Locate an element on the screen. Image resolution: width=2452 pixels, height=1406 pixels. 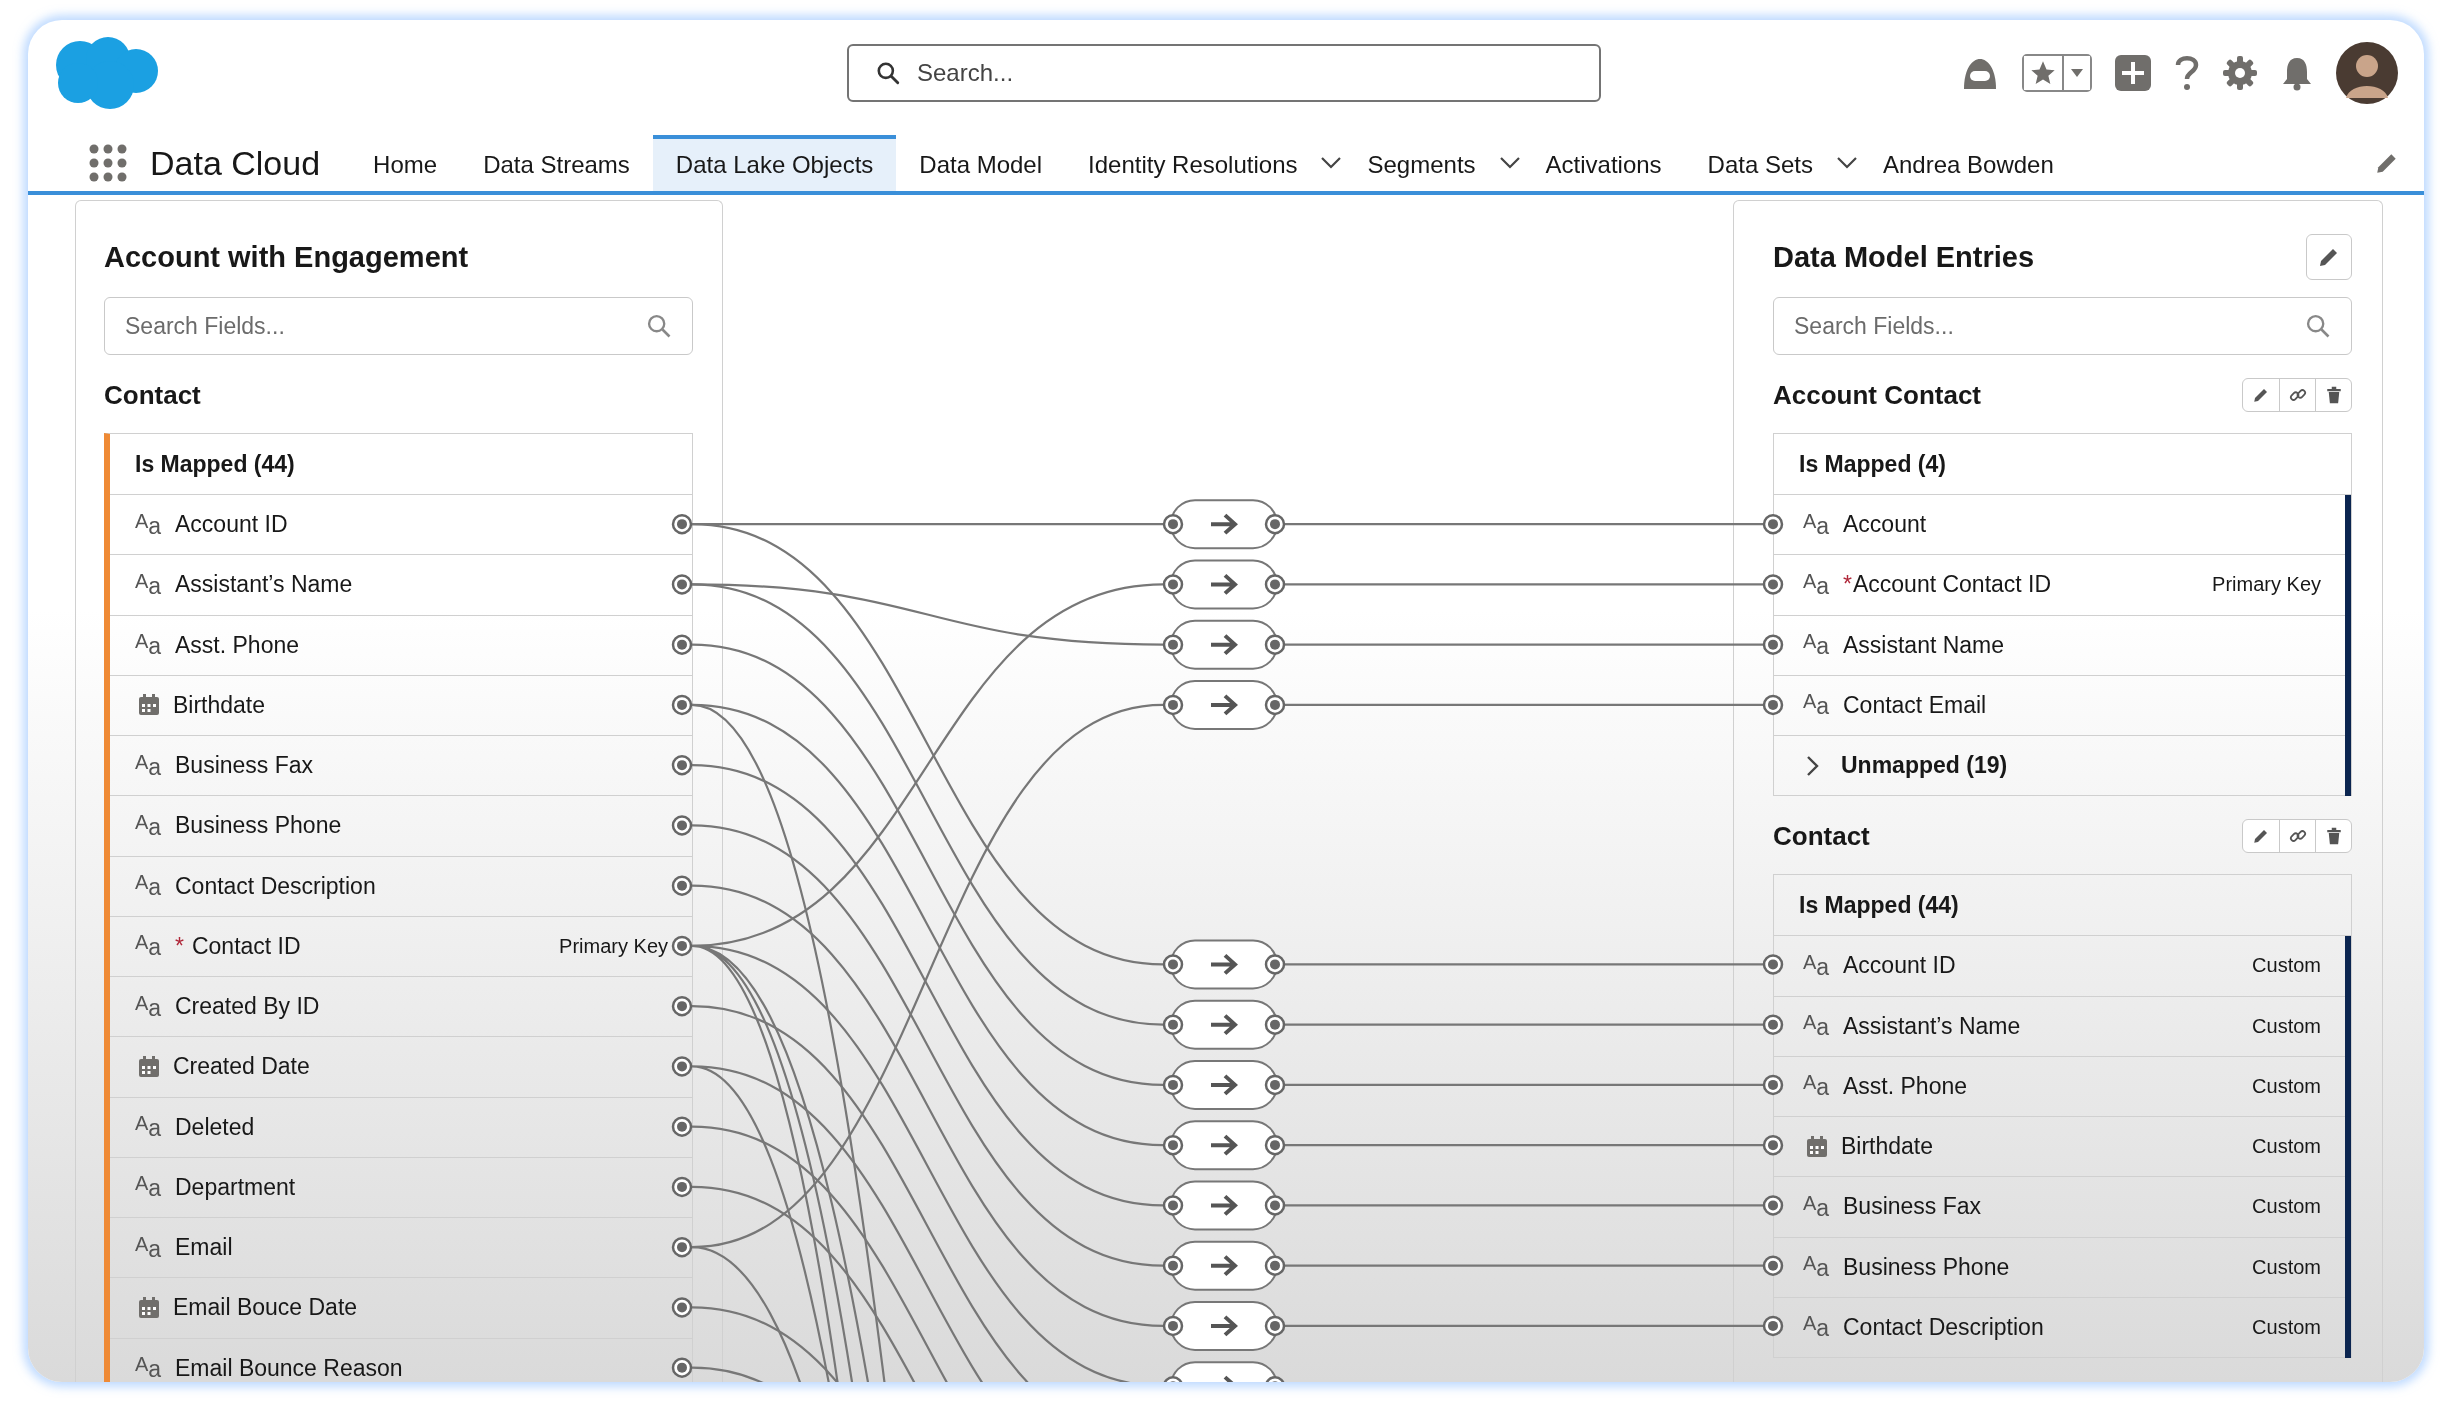
nav-tab: Home is located at coordinates (405, 163).